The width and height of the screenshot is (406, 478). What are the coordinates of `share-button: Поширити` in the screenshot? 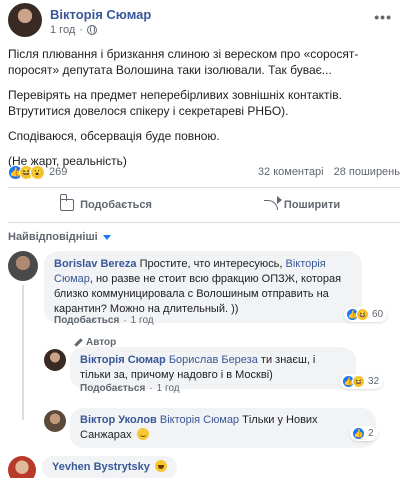 It's located at (302, 205).